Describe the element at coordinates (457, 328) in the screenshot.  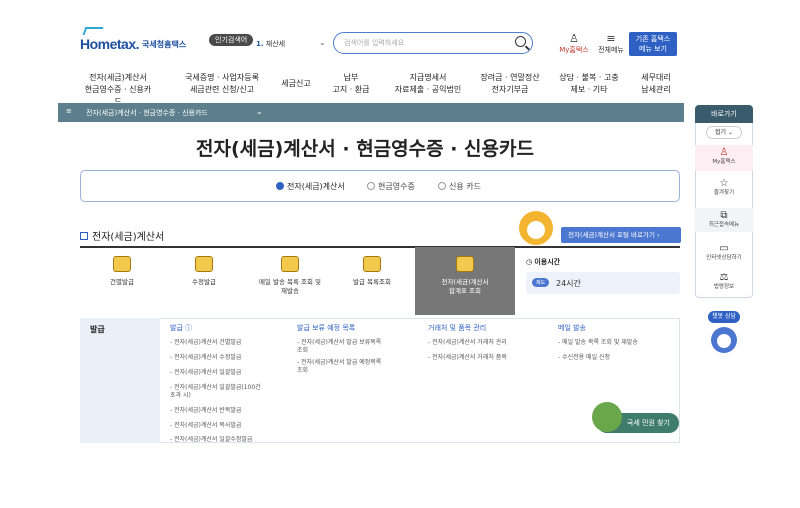
I see `col-head-partner: 거래처 및 품목 관리` at that location.